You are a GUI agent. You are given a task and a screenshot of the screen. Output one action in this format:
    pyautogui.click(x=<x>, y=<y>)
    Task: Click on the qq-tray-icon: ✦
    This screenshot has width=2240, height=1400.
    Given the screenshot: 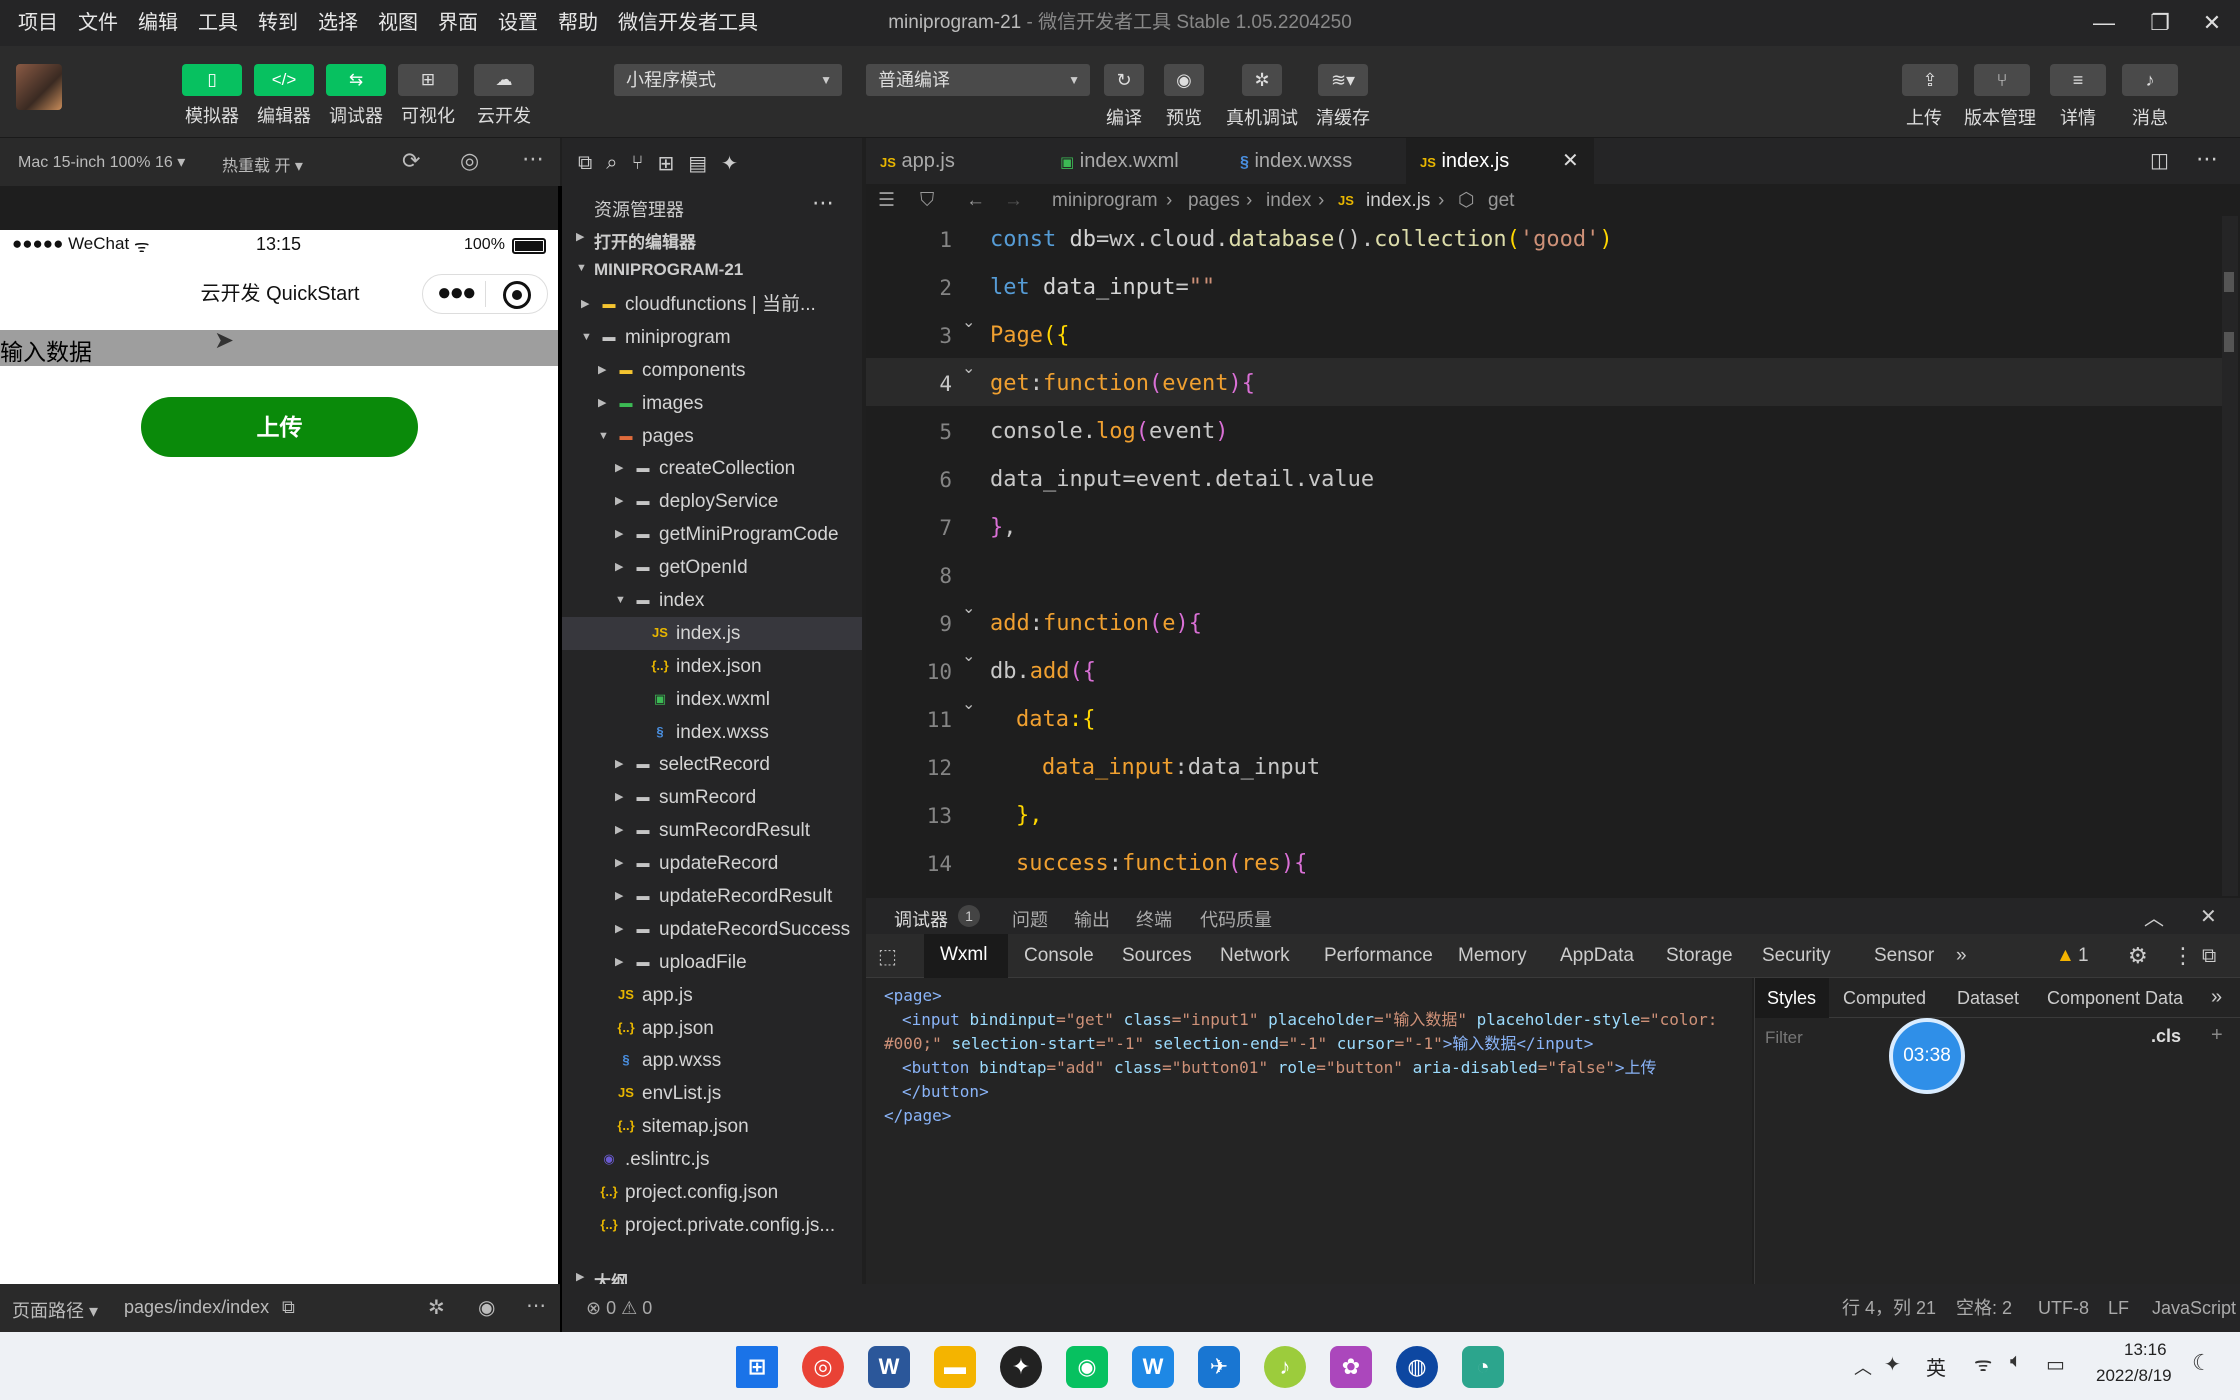 What is the action you would take?
    pyautogui.click(x=1892, y=1364)
    